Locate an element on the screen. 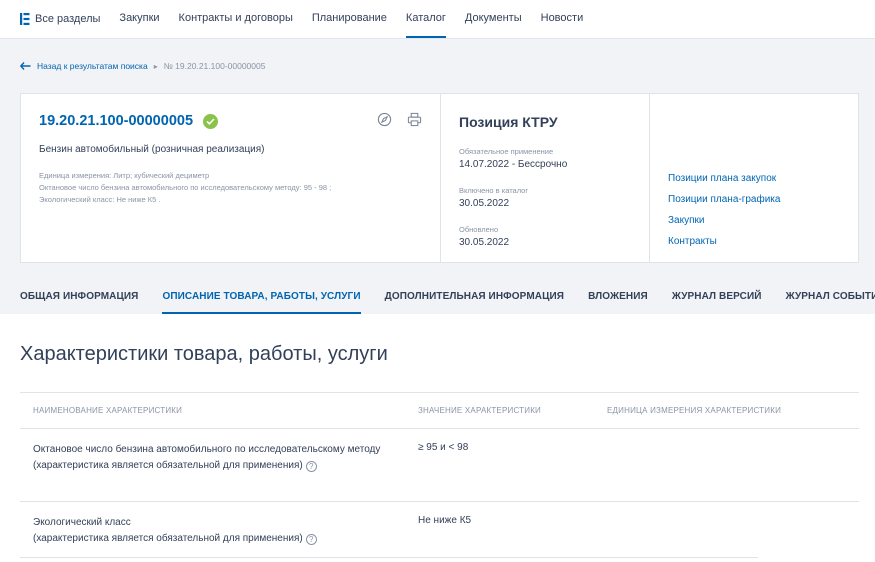 This screenshot has height=562, width=875. included-label: Включено в каталог is located at coordinates (494, 190).